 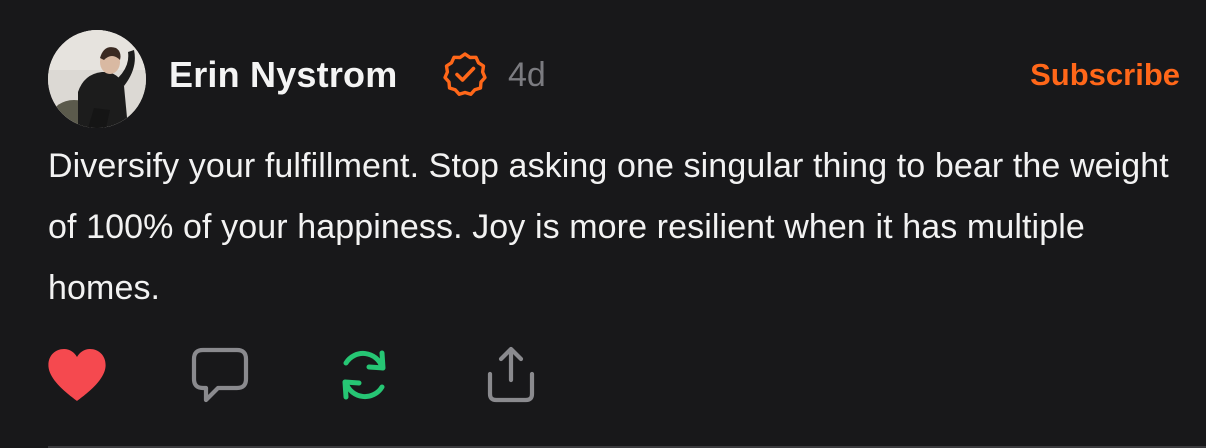 What do you see at coordinates (465, 74) in the screenshot?
I see `verified-badge-icon` at bounding box center [465, 74].